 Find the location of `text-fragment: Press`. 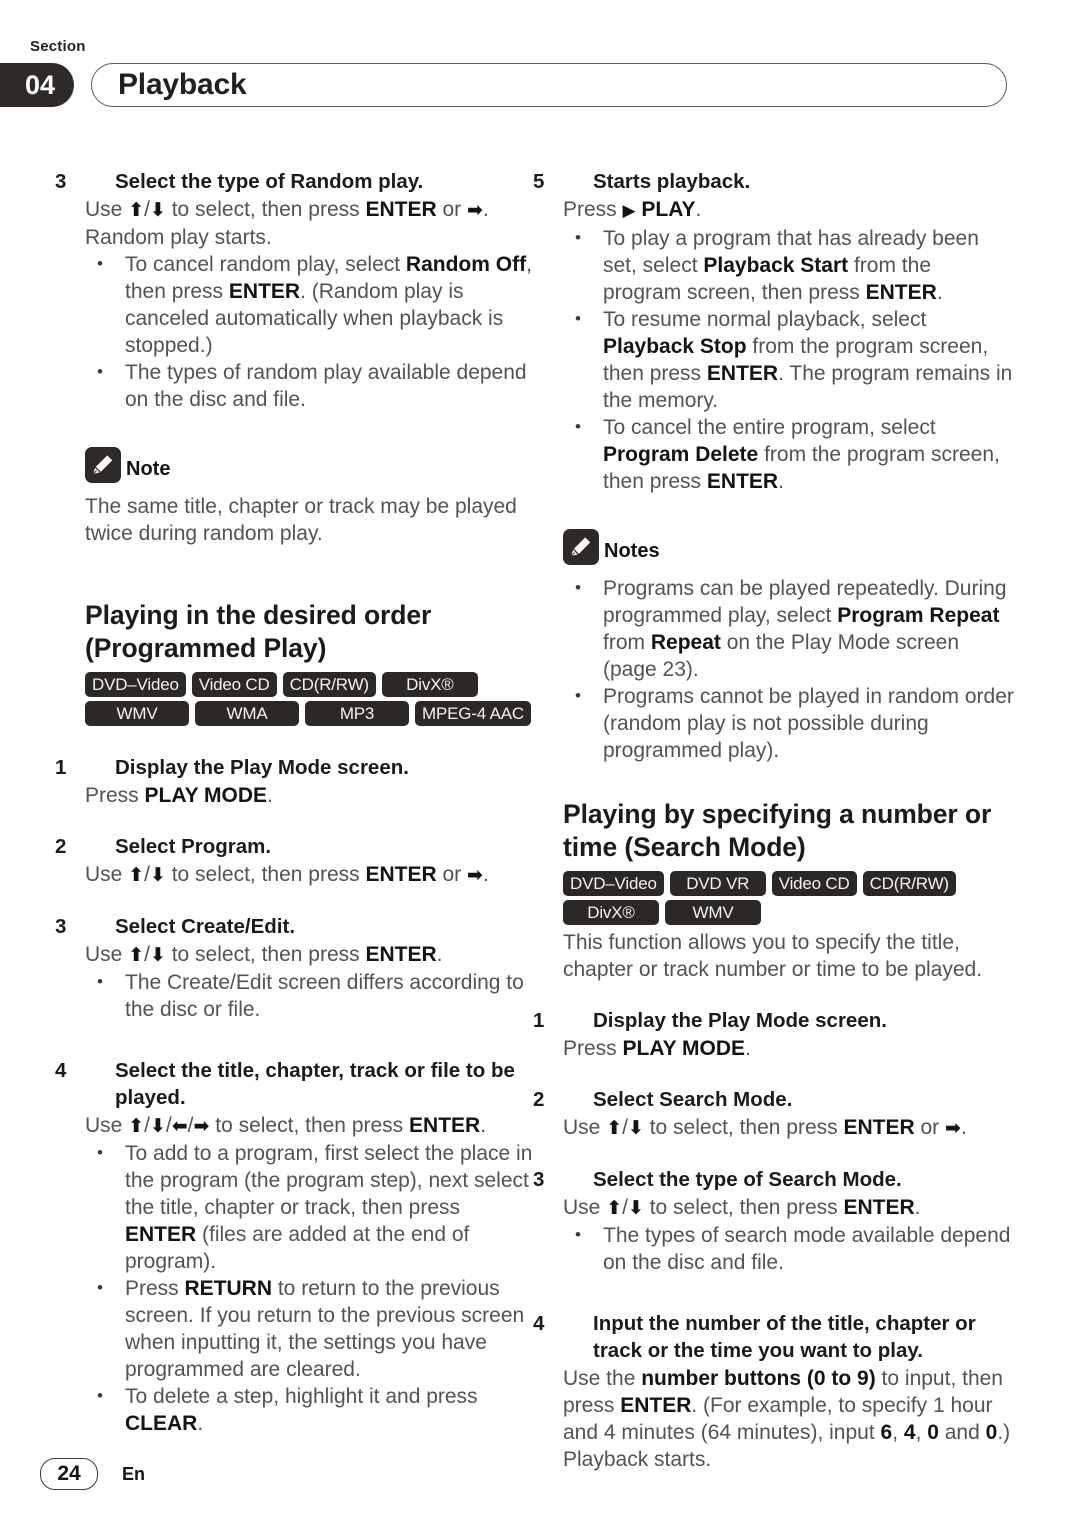

text-fragment: Press is located at coordinates (593, 1048).